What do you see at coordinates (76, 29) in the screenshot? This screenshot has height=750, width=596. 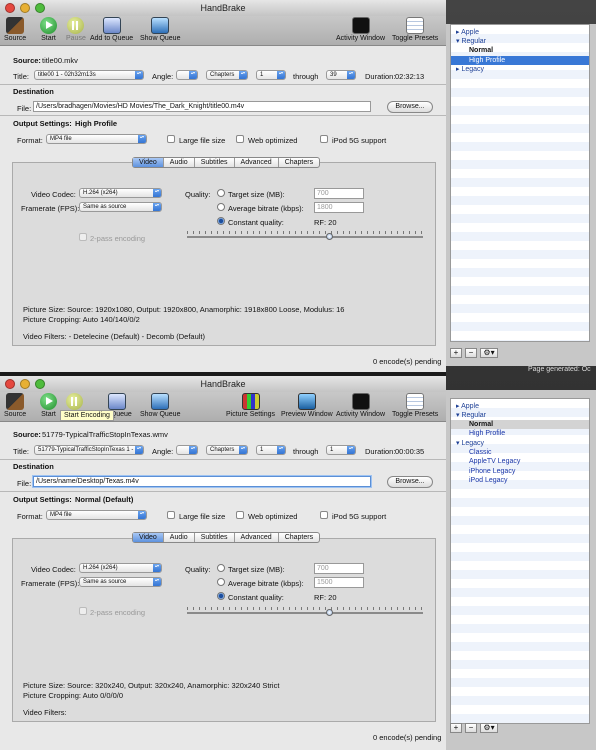 I see `pause-button: Pause` at bounding box center [76, 29].